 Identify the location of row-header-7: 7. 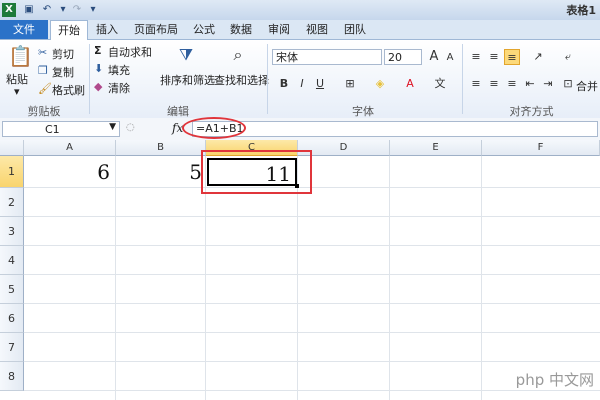
(12, 347).